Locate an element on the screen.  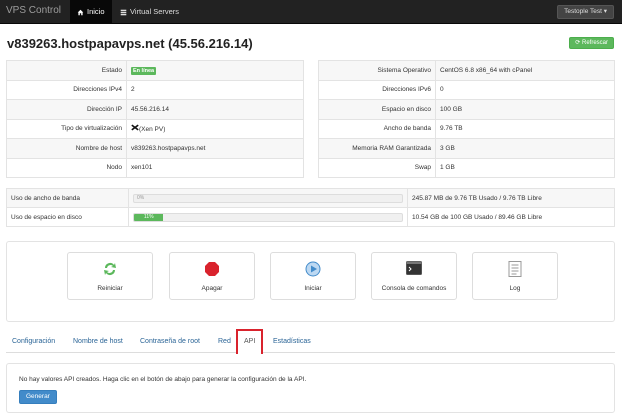
refresh-button: ⟳ Refrescar is located at coordinates (591, 43).